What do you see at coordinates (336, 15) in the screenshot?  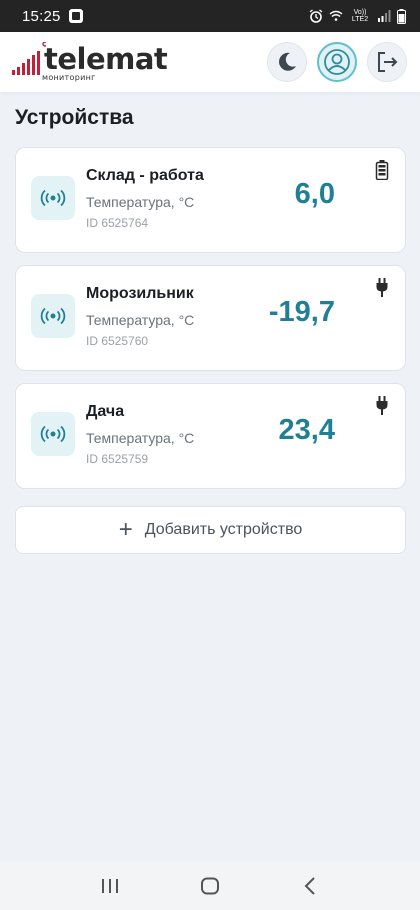 I see `wifi-icon` at bounding box center [336, 15].